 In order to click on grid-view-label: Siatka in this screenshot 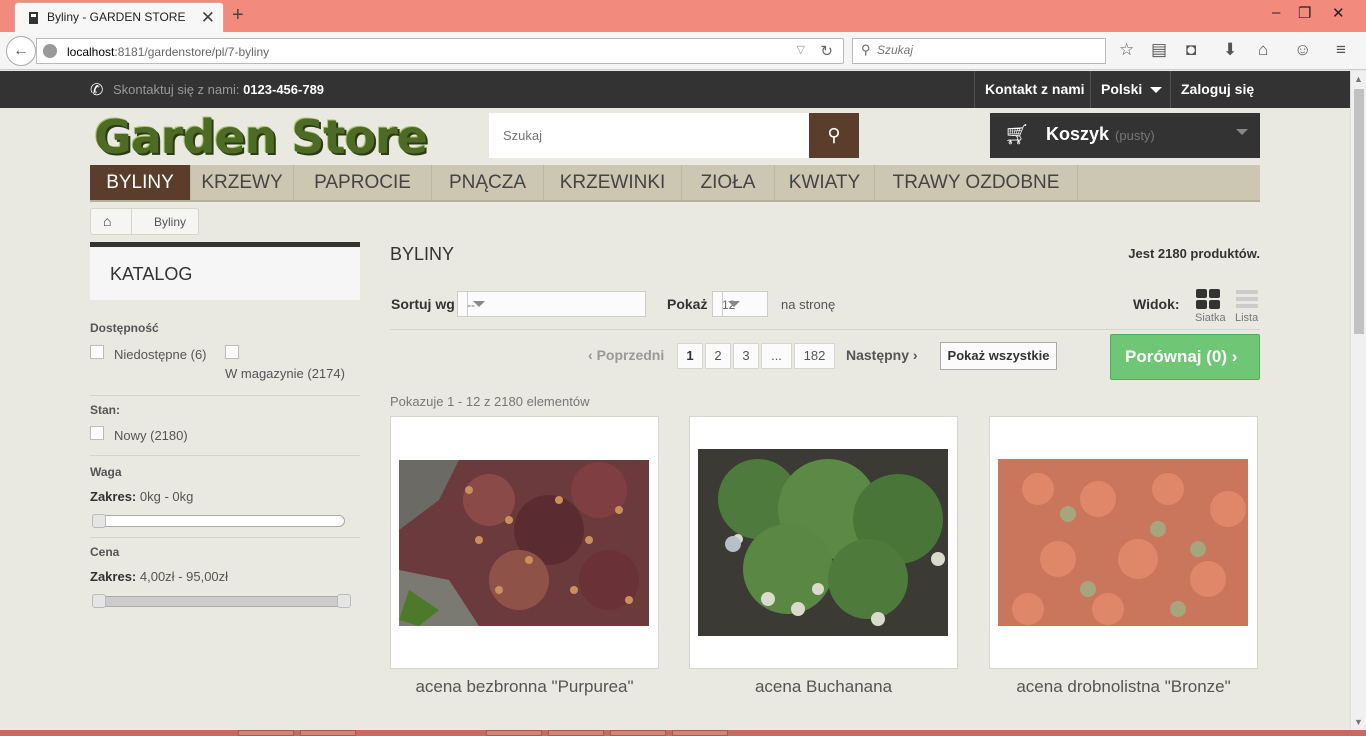, I will do `click(1210, 318)`.